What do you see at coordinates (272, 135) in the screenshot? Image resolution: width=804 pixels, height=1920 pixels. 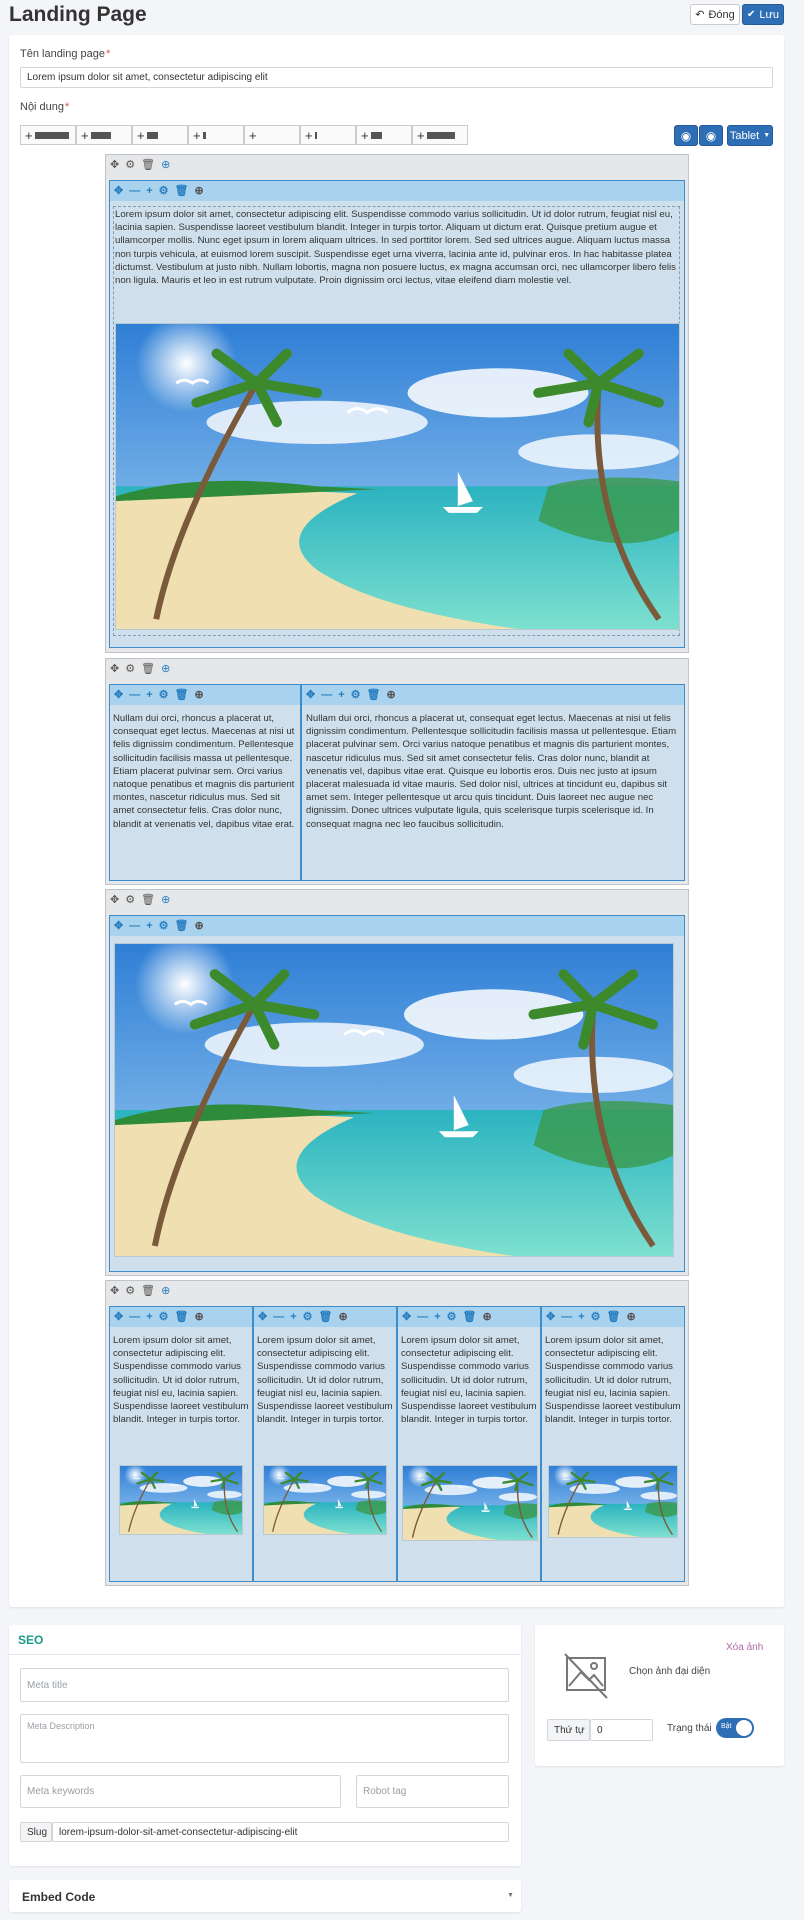 I see `layout-6-col-button: +` at bounding box center [272, 135].